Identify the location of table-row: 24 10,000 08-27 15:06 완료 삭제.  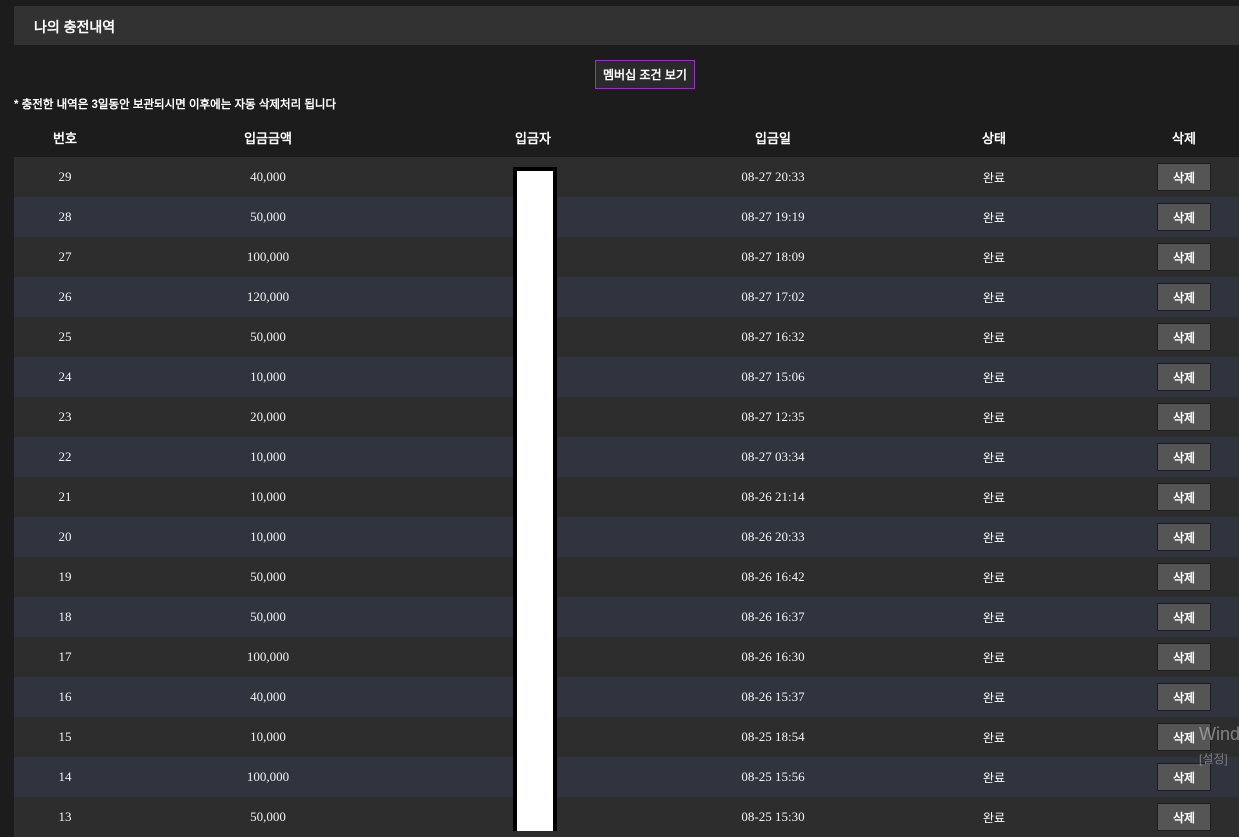
(626, 377).